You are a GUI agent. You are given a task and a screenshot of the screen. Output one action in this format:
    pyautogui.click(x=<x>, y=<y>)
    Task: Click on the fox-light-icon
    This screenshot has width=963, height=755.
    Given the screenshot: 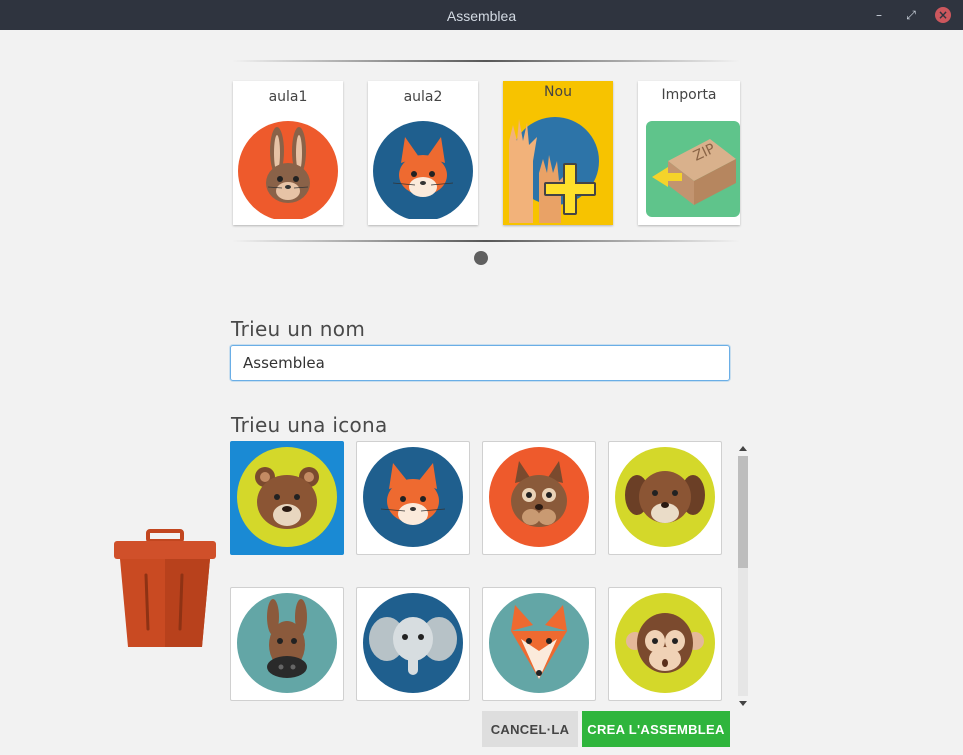 What is the action you would take?
    pyautogui.click(x=539, y=643)
    